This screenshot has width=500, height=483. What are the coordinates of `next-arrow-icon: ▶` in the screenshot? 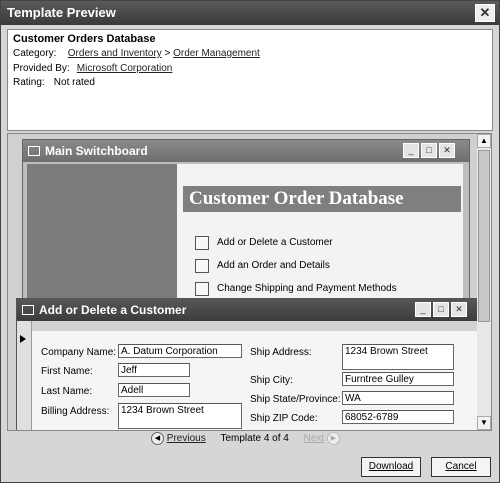 It's located at (333, 438).